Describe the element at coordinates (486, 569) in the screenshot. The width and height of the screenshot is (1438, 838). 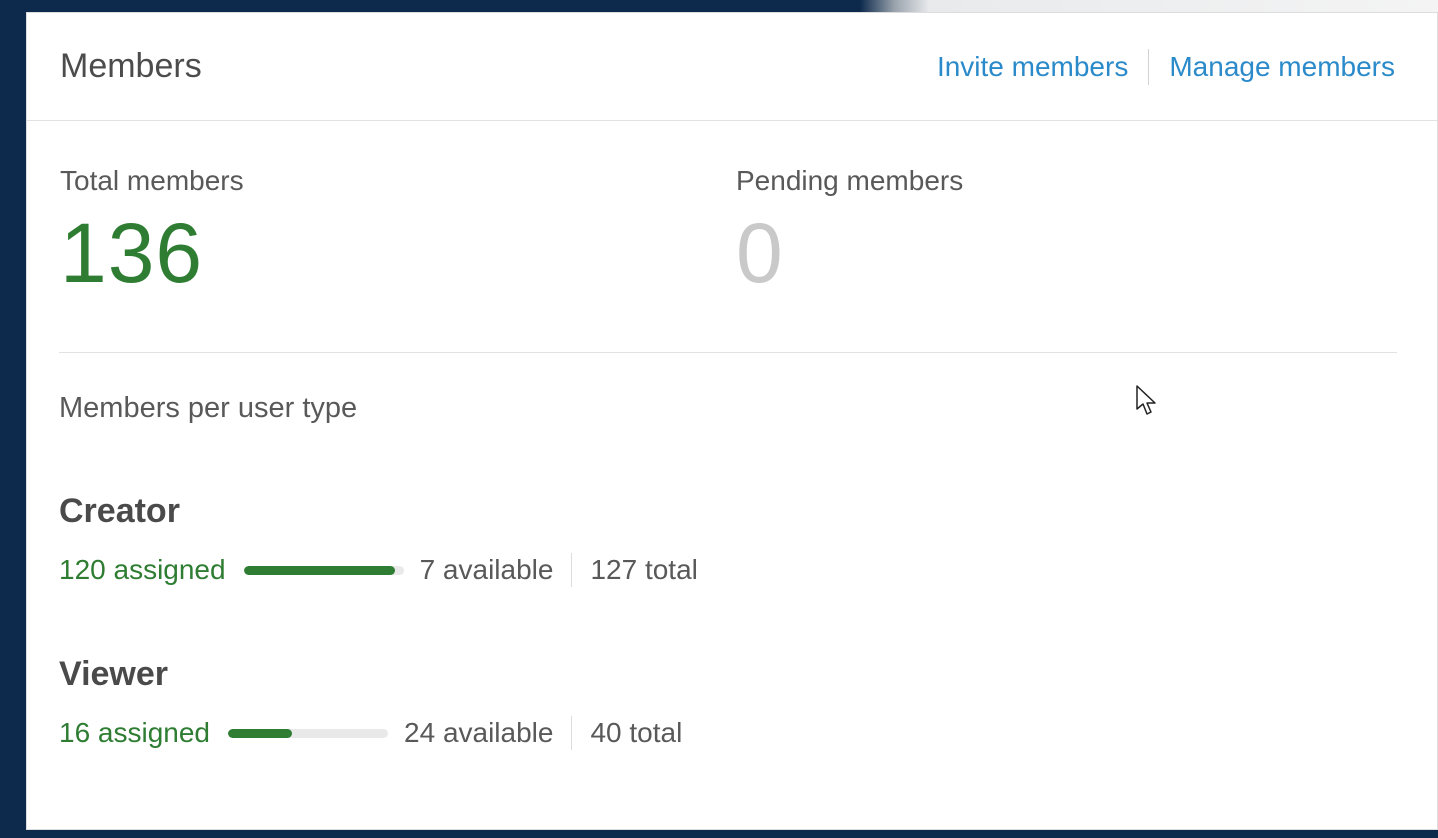
I see `available-count: 7 available` at that location.